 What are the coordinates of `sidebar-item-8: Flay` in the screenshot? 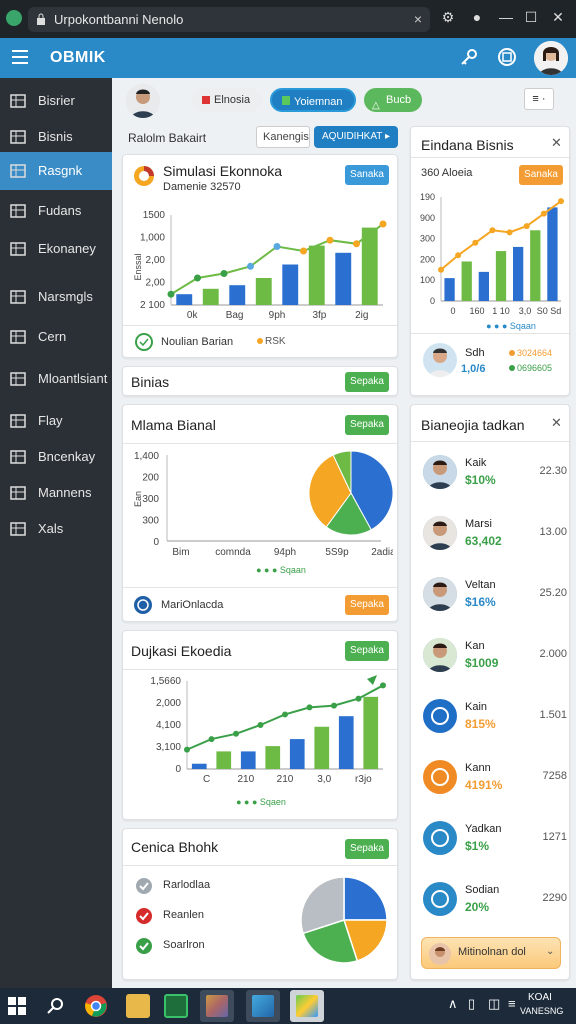 It's located at (56, 421).